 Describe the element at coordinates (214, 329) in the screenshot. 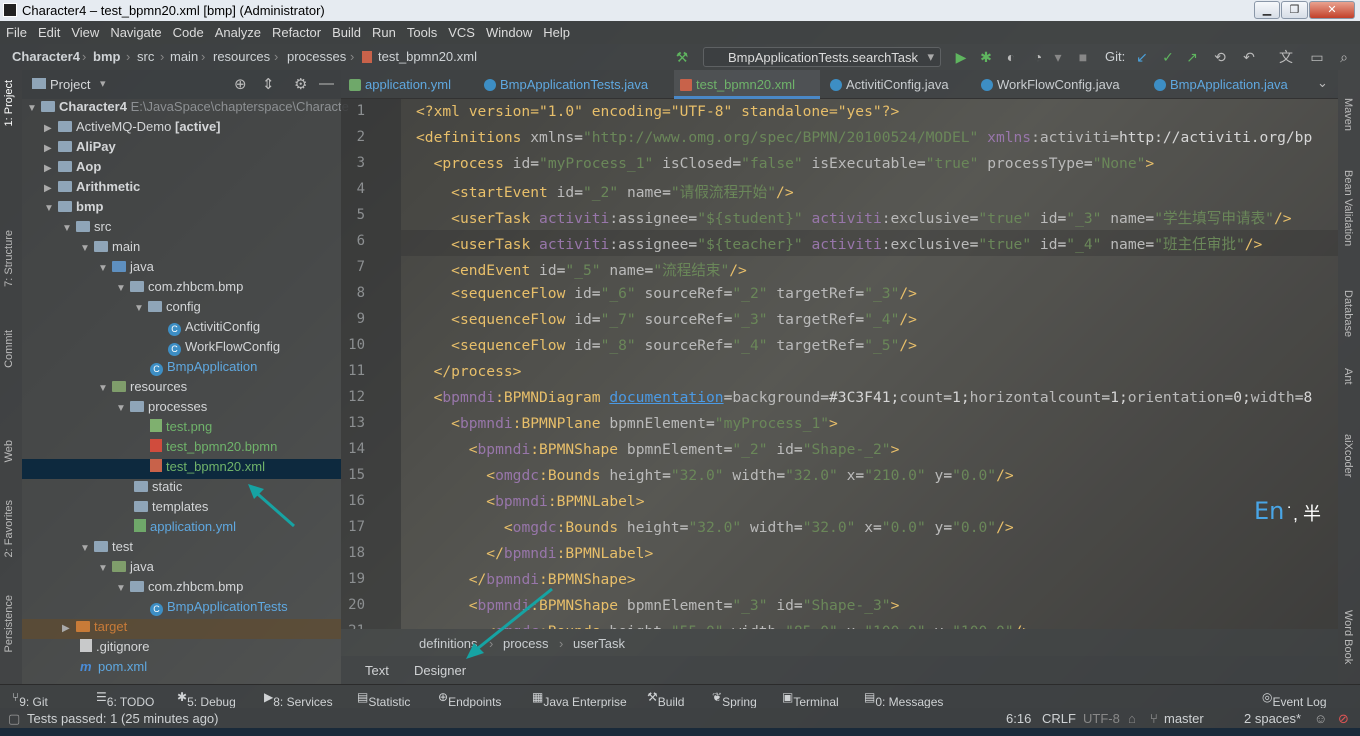

I see `tree-item-activiticonfig: C ActivitiConfig` at that location.